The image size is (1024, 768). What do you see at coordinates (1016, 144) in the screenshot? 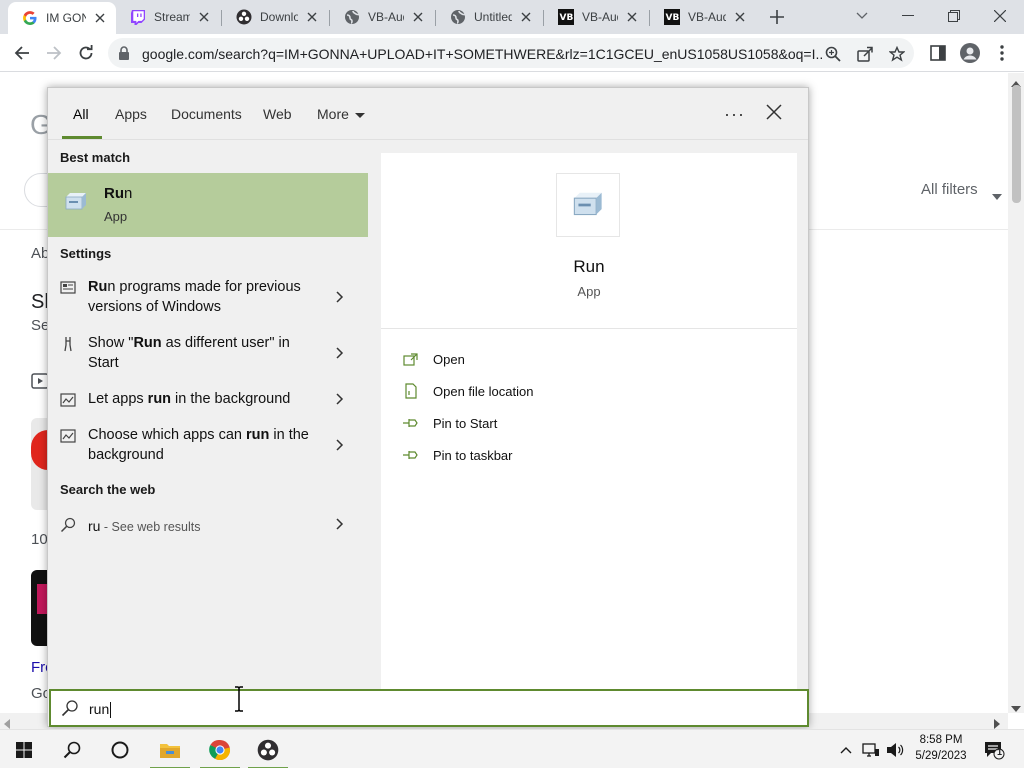
I see `scrollbar-thumb` at bounding box center [1016, 144].